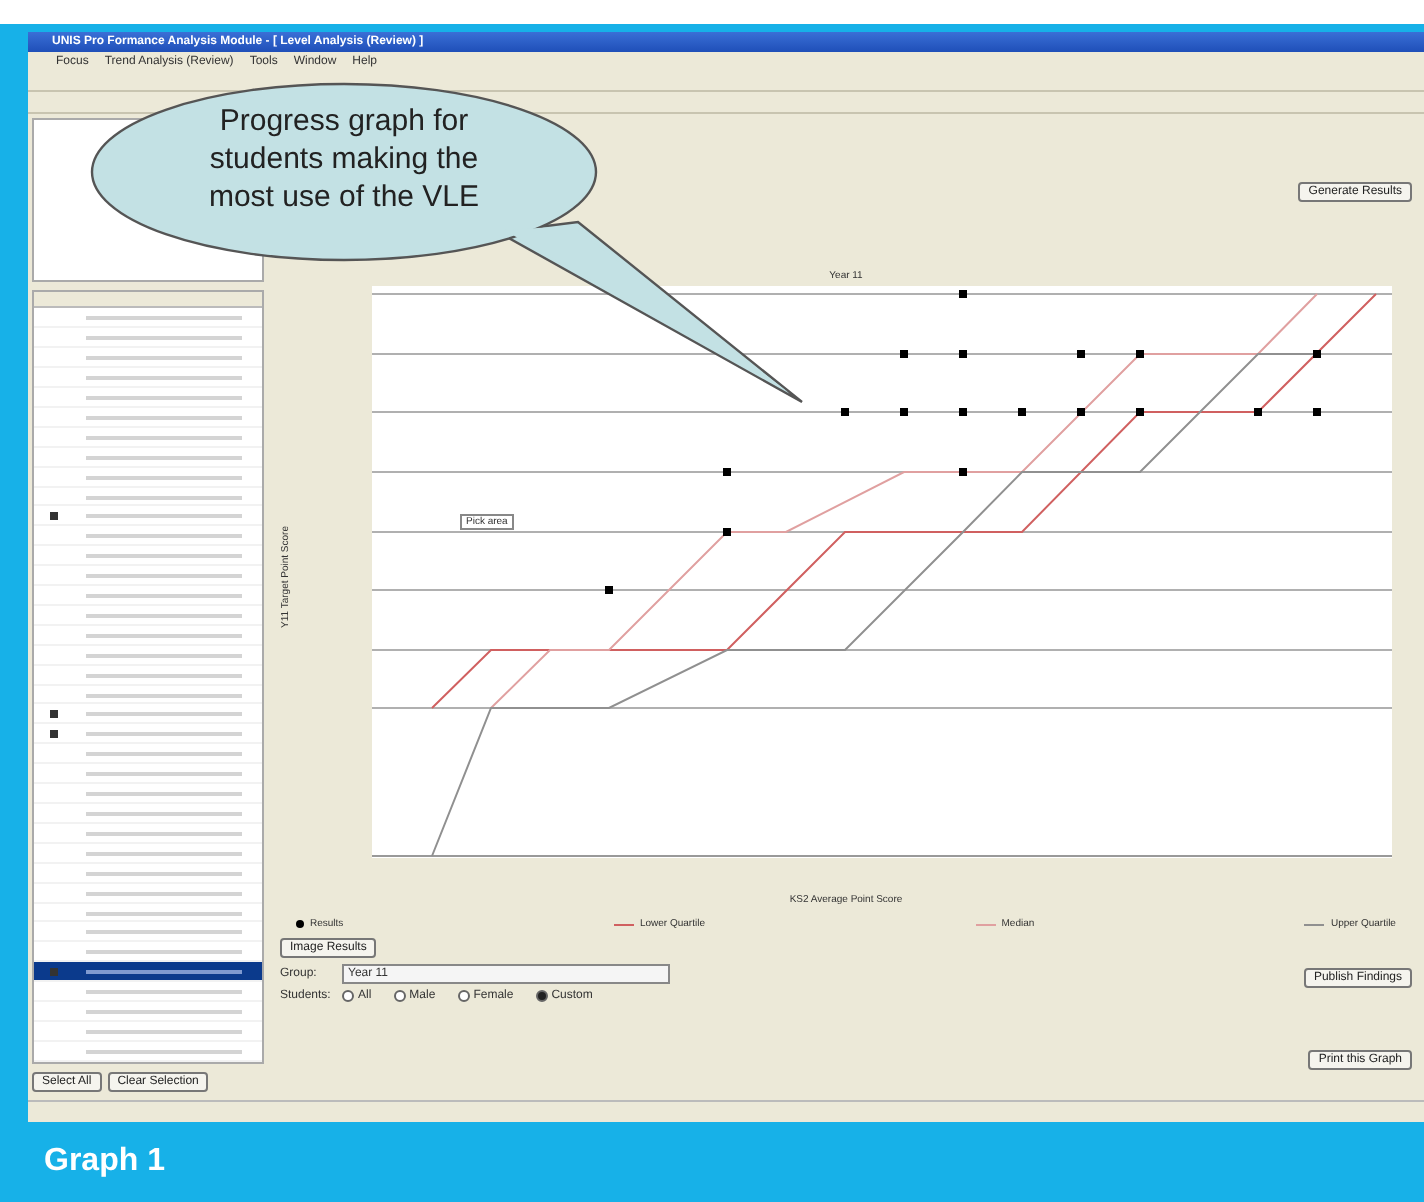 This screenshot has width=1424, height=1202. Describe the element at coordinates (344, 159) in the screenshot. I see `callout-text: Progress graph for students making the most use of the VLE` at that location.